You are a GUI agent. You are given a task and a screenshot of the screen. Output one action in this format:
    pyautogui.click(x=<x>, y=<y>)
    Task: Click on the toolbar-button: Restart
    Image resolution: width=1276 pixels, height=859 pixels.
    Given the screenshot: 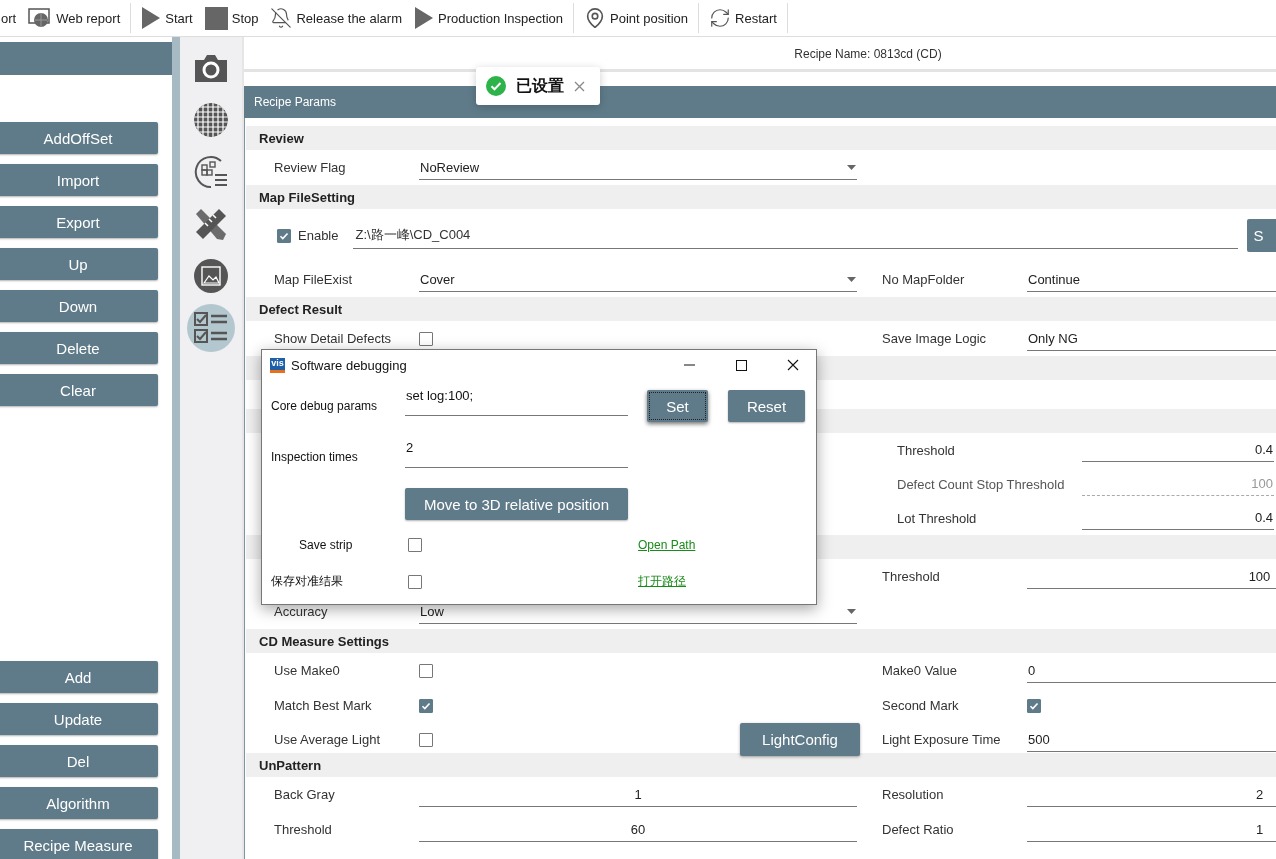 What is the action you would take?
    pyautogui.click(x=743, y=18)
    